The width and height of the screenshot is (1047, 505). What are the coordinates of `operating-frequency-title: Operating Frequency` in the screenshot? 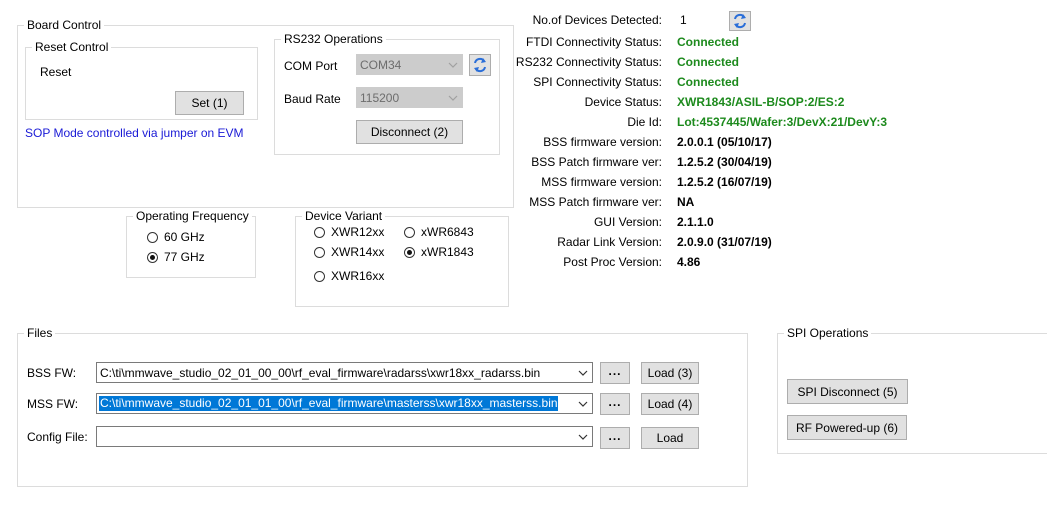 It's located at (192, 216).